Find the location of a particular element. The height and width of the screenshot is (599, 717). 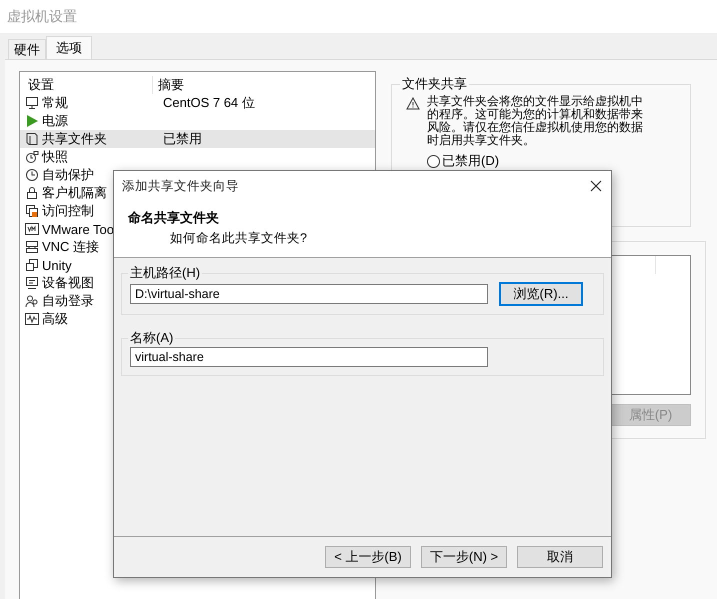

wizard-subheading: 如何命名此共享文件夹? is located at coordinates (239, 238).